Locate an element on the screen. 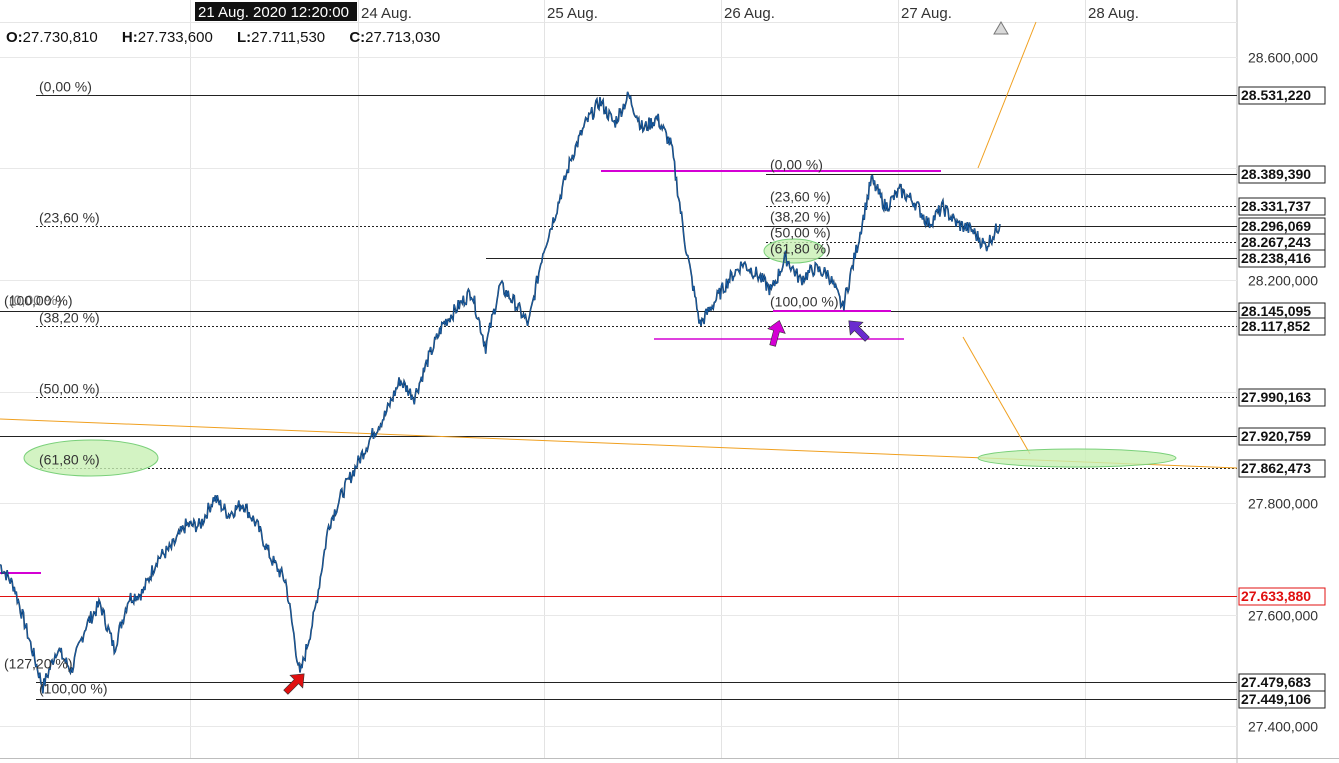  x-tick-label: 28 Aug. is located at coordinates (1113, 13).